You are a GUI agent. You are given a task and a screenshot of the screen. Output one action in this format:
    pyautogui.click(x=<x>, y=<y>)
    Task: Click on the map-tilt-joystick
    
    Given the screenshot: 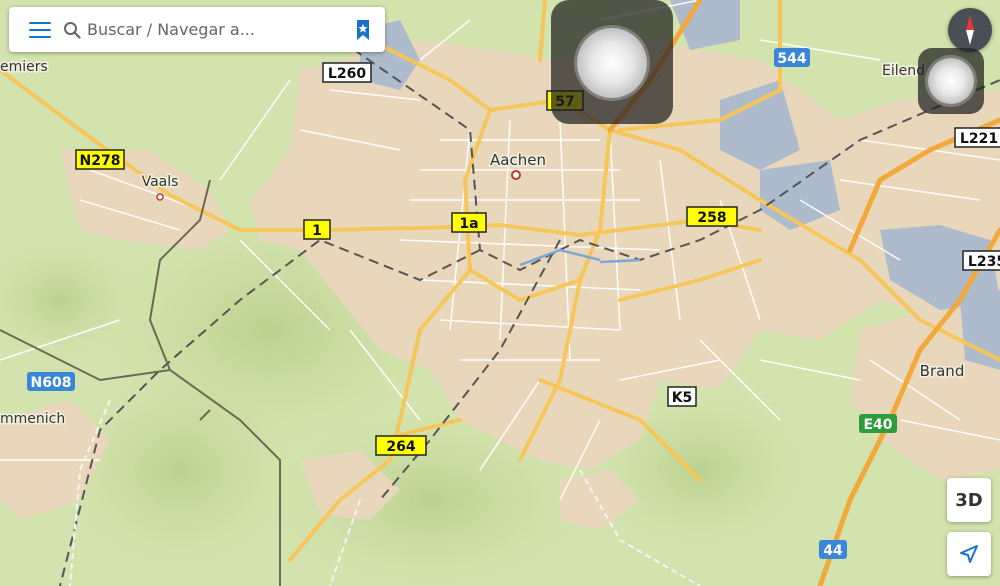 What is the action you would take?
    pyautogui.click(x=951, y=81)
    